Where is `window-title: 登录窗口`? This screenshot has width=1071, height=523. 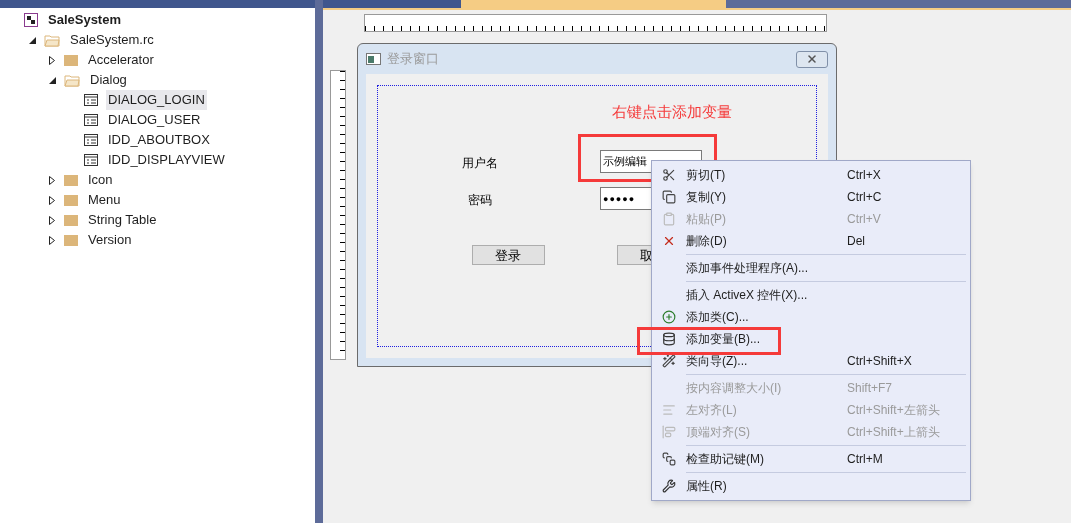
window-title: 登录窗口 is located at coordinates (413, 59).